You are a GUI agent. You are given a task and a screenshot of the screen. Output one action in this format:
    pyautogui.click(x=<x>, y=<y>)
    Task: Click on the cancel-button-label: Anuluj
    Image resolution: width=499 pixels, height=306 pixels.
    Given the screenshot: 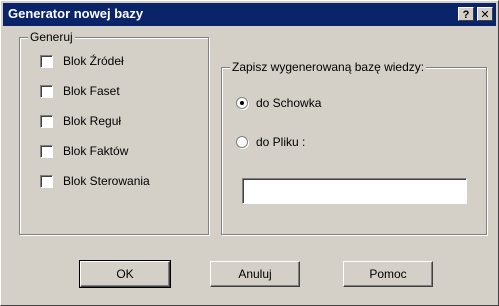 What is the action you would take?
    pyautogui.click(x=255, y=274)
    